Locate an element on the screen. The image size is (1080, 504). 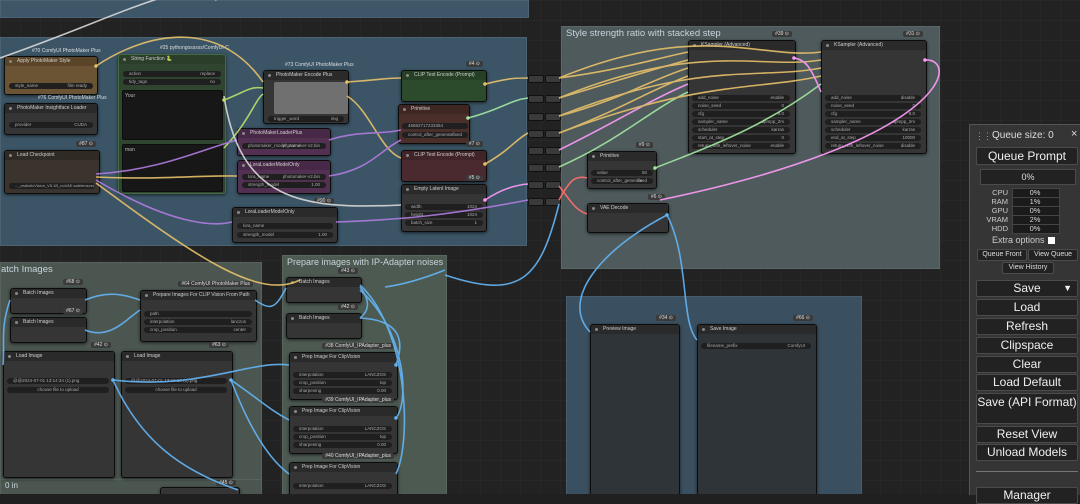
widget-image: @@2024-07-01 13:18:10 (1).png is located at coordinates (176, 381).